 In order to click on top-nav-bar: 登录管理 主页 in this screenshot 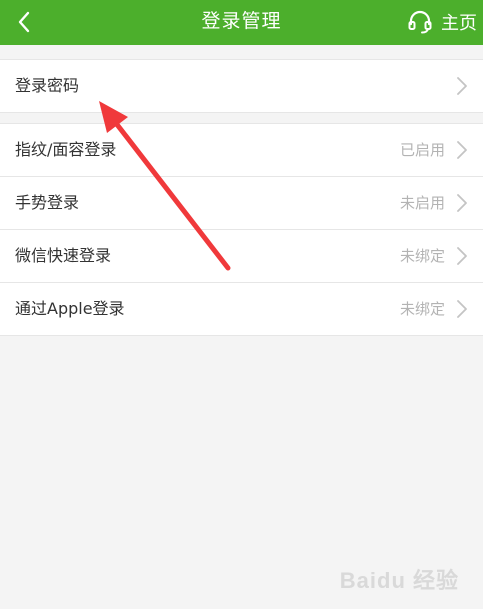, I will do `click(241, 22)`.